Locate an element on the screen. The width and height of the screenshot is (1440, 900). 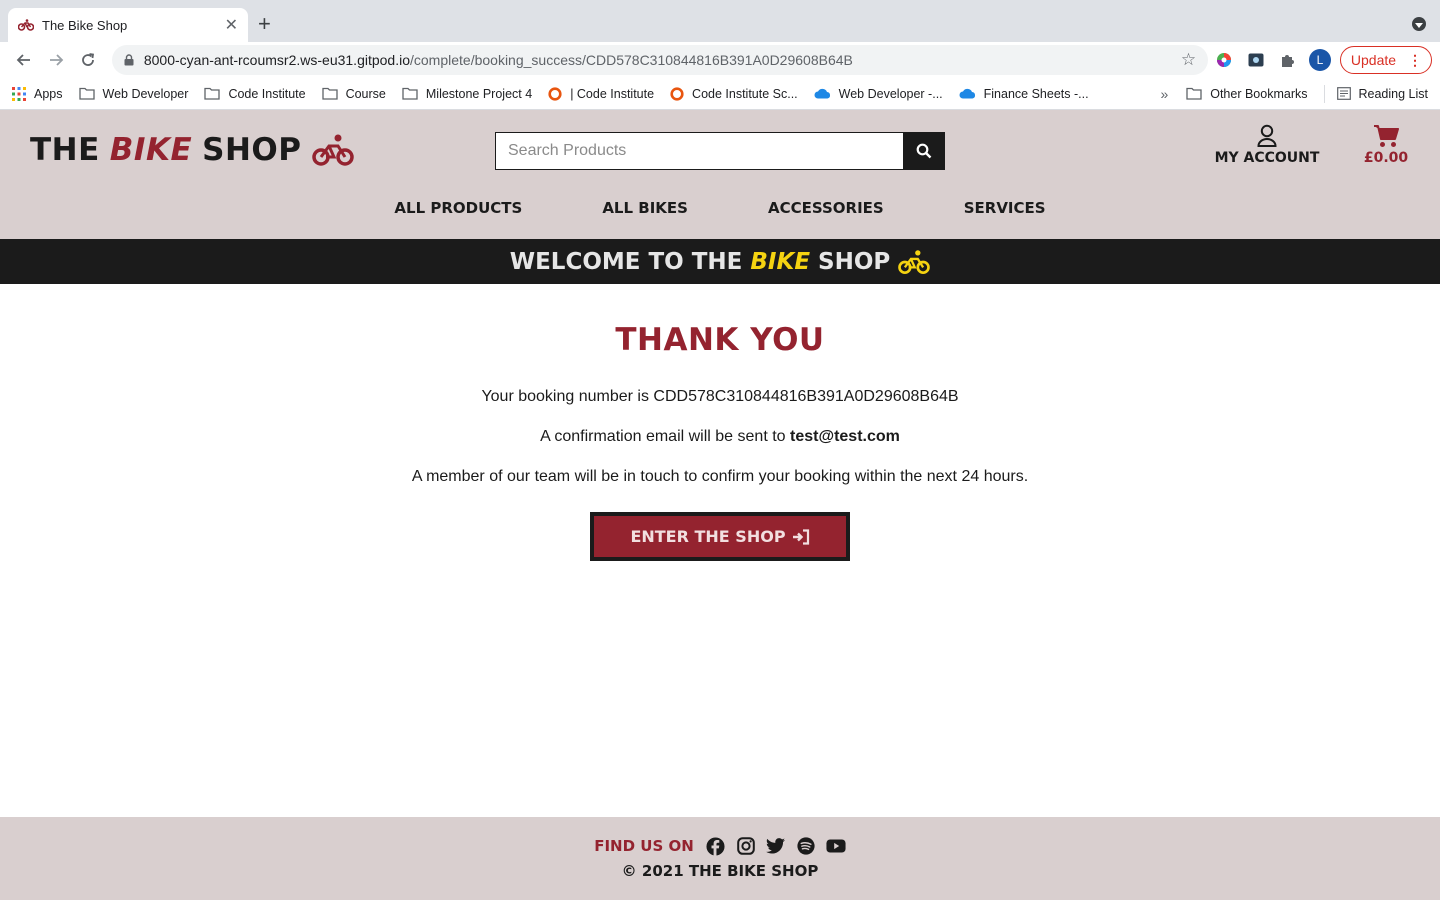
bookmark-folder-milestone-project-4: Milestone Project 4 is located at coordinates (467, 94).